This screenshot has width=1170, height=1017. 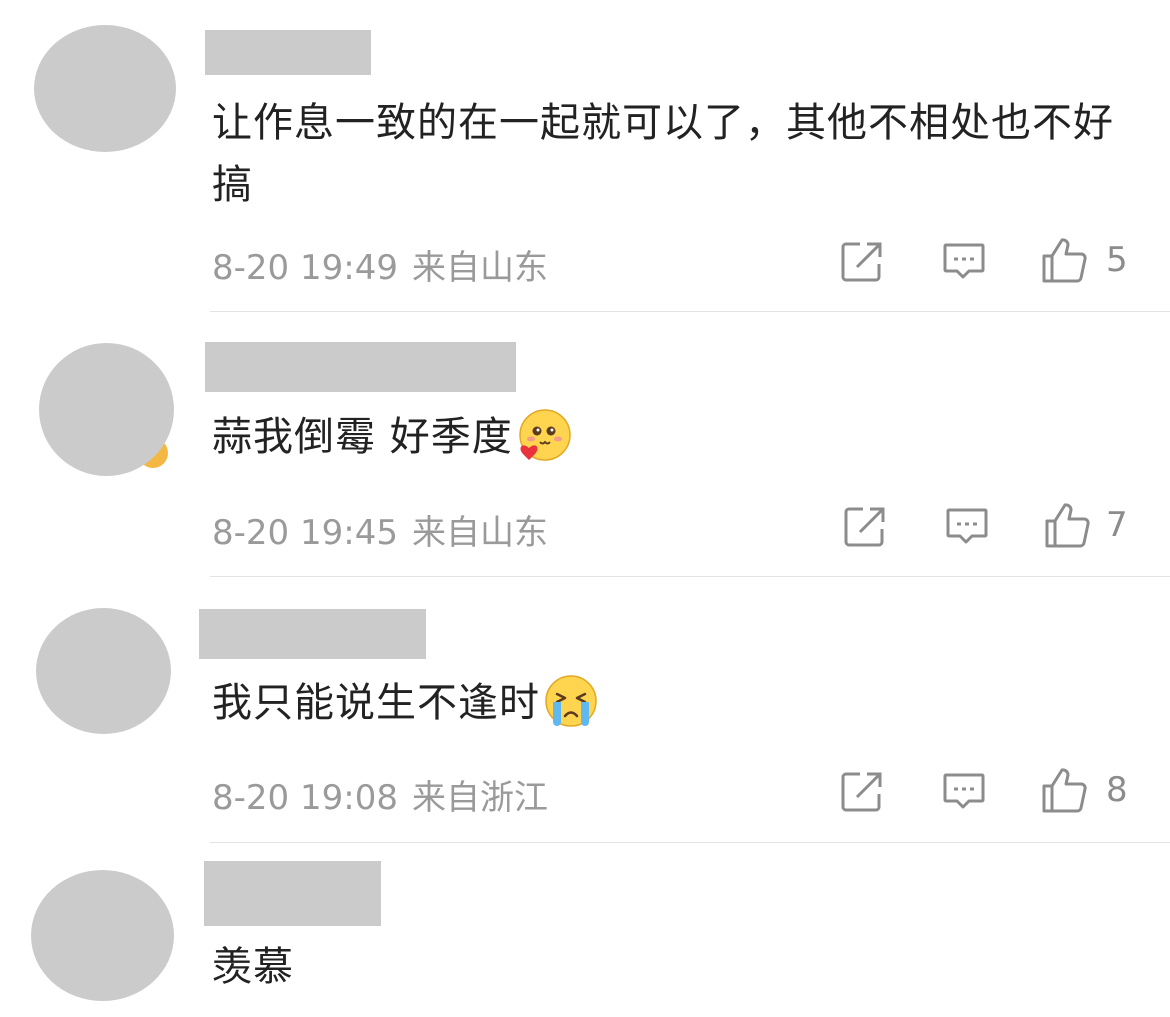 I want to click on comment-text: 蒜我倒霉 好季度, so click(x=677, y=437).